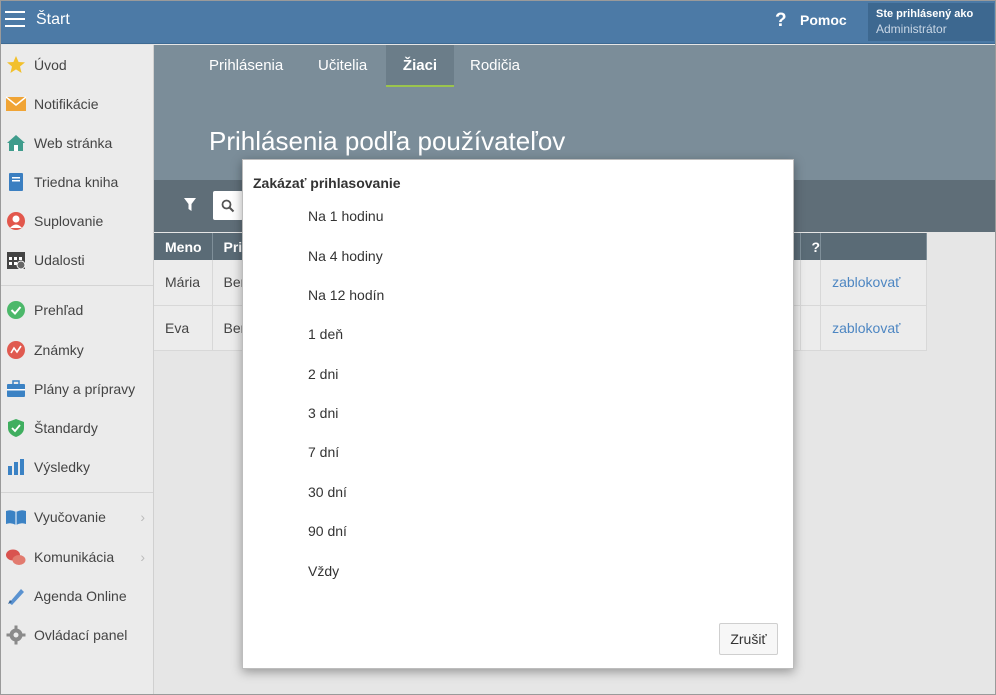  What do you see at coordinates (70, 517) in the screenshot?
I see `sidebar-item-label: Vyučovanie` at bounding box center [70, 517].